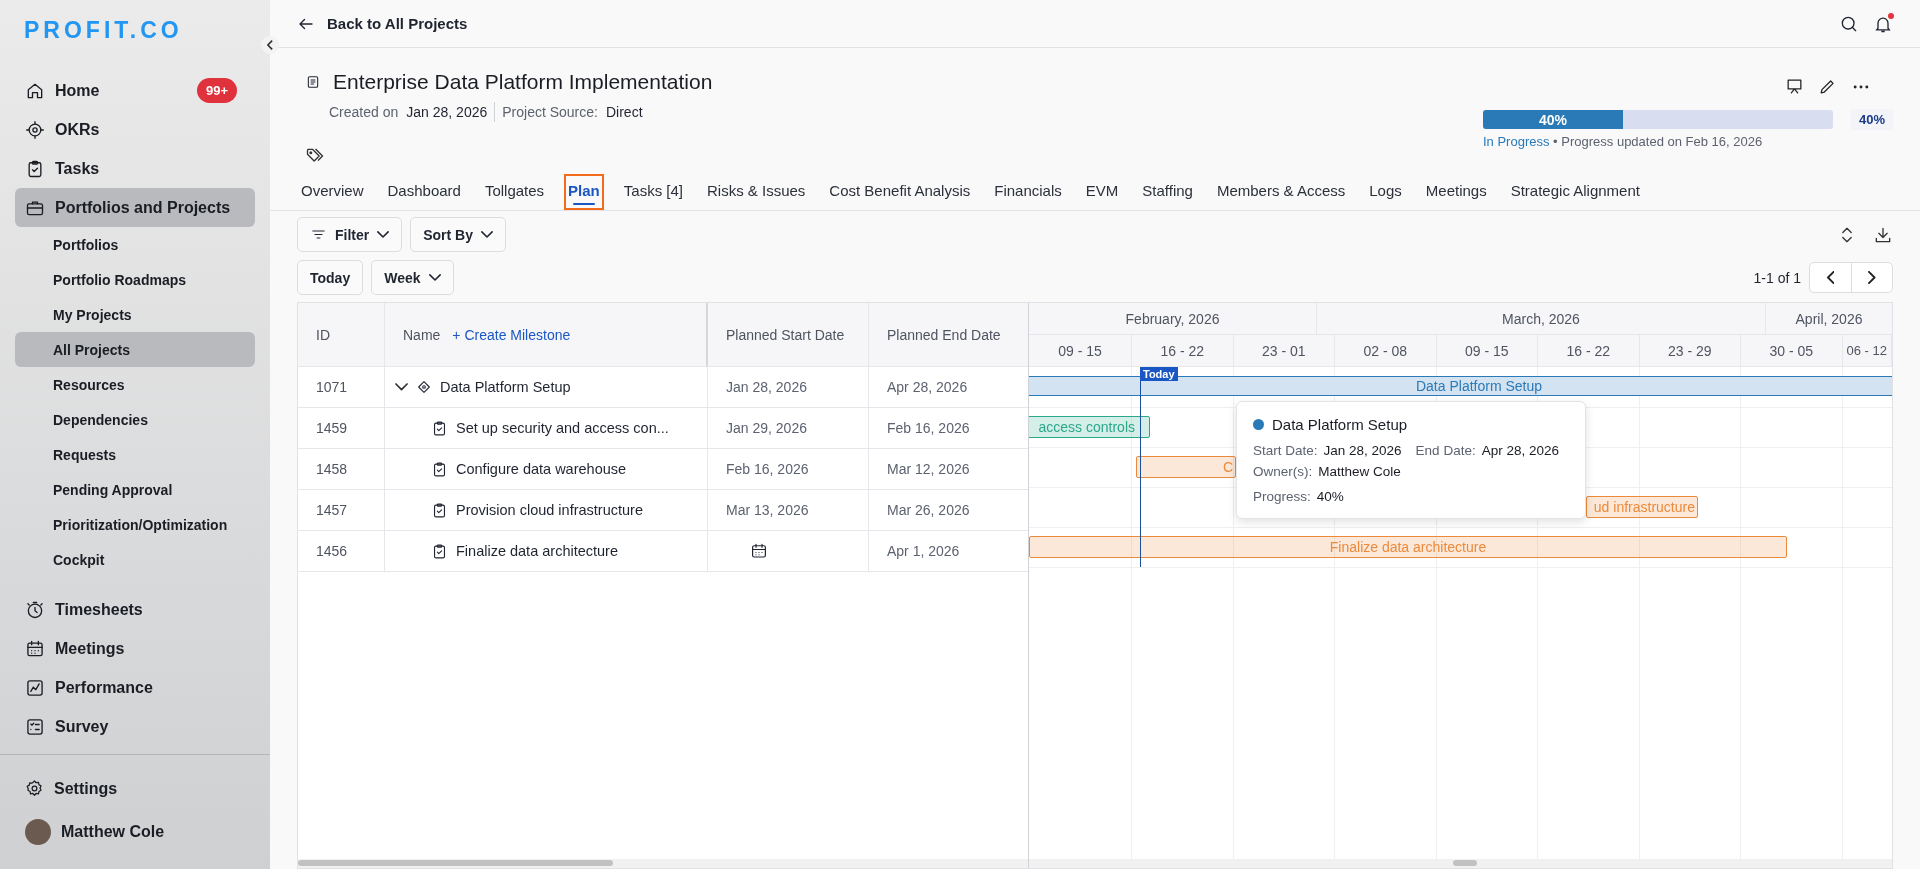 Image resolution: width=1920 pixels, height=869 pixels. What do you see at coordinates (505, 387) in the screenshot?
I see `task-name: Data Platform Setup` at bounding box center [505, 387].